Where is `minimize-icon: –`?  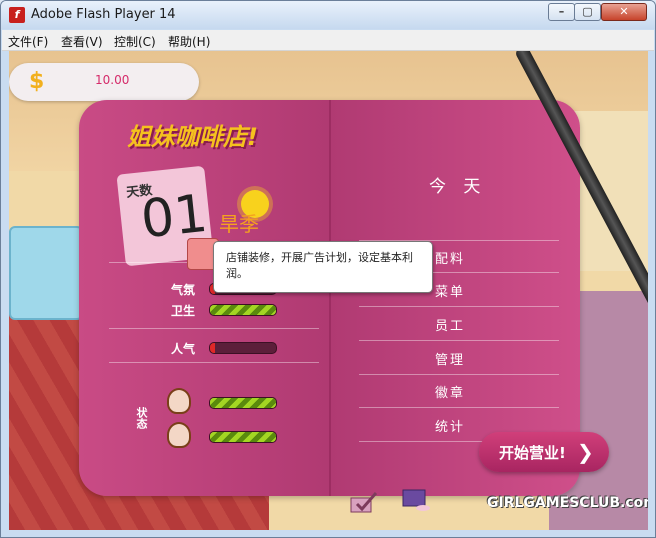 minimize-icon: – is located at coordinates (561, 11).